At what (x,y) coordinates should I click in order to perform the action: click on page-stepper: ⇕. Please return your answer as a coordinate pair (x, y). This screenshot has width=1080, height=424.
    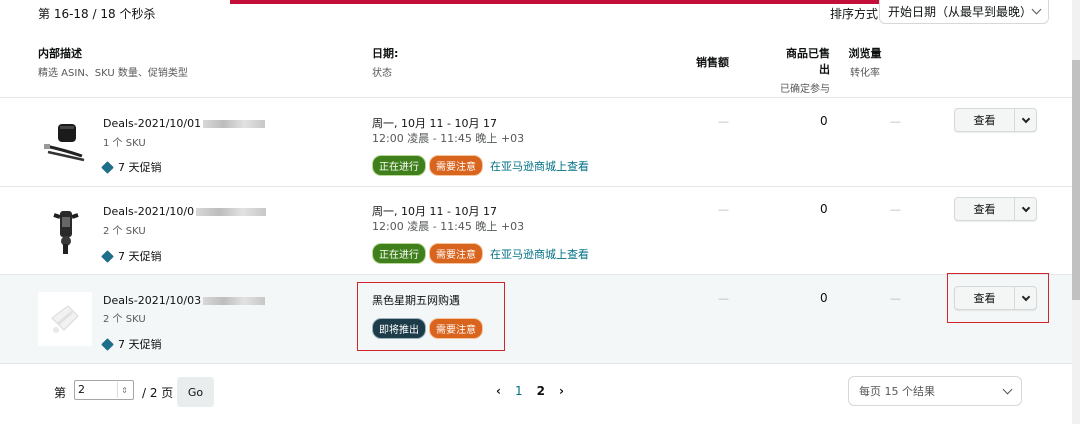
    Looking at the image, I should click on (124, 390).